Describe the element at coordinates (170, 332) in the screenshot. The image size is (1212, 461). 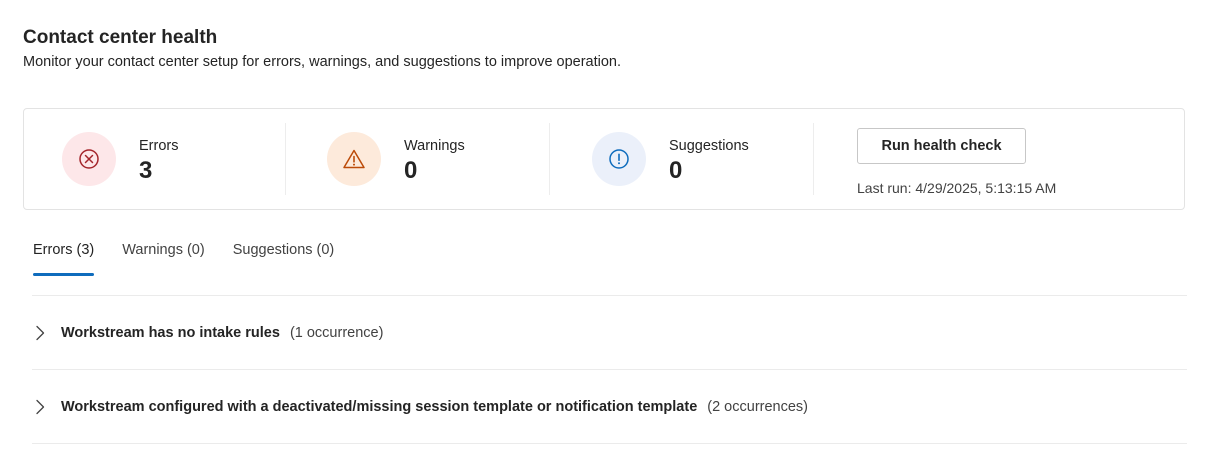
I see `issue-title: Workstream has no intake rules` at that location.